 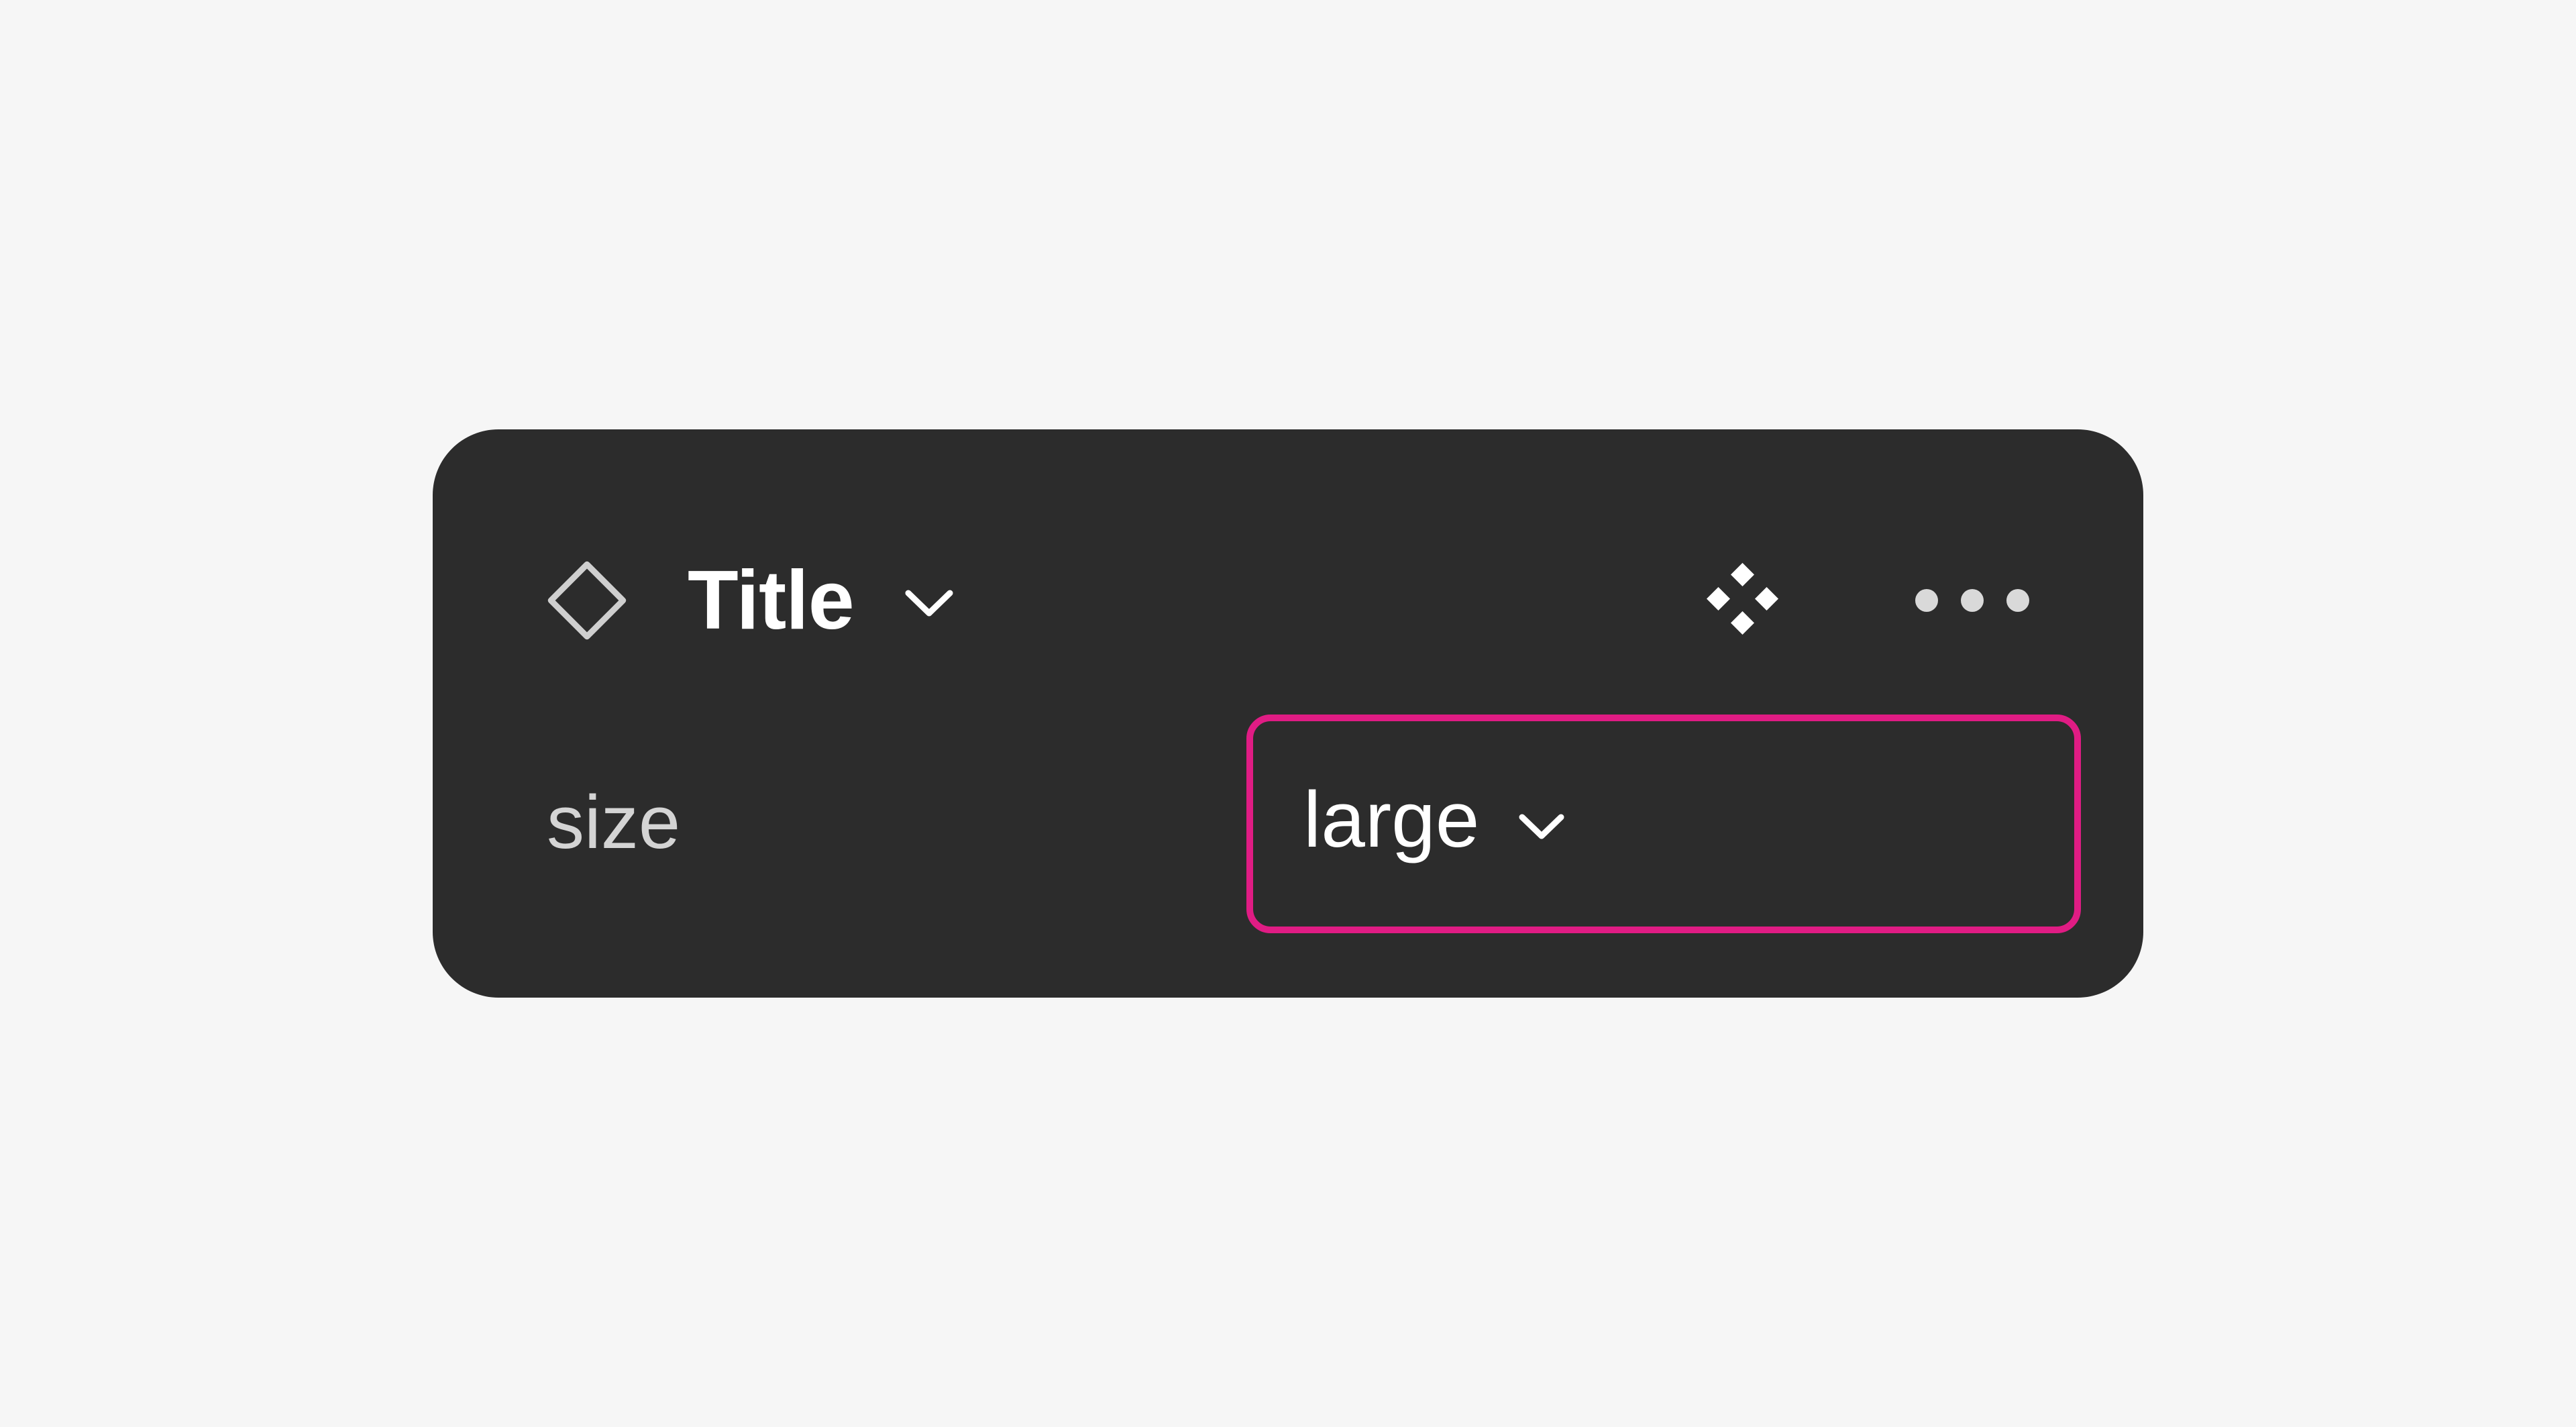 What do you see at coordinates (587, 600) in the screenshot?
I see `diamond-outline-icon` at bounding box center [587, 600].